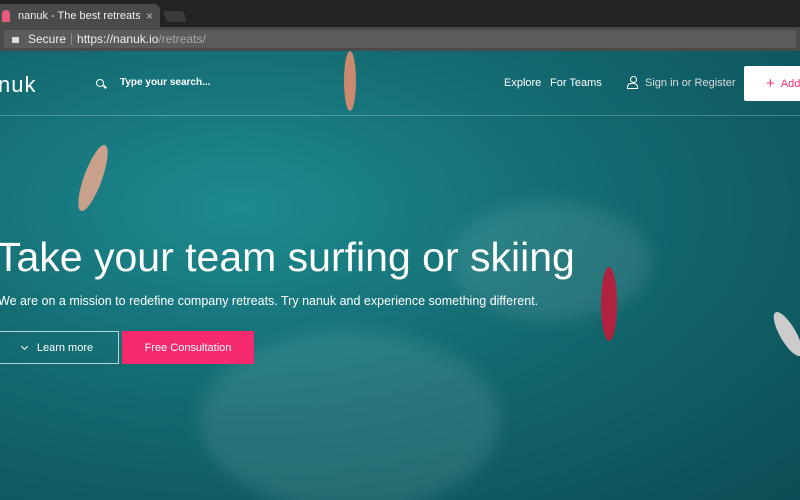 The width and height of the screenshot is (800, 500). I want to click on url-field: Secure https://nanuk.io/retreats/, so click(400, 39).